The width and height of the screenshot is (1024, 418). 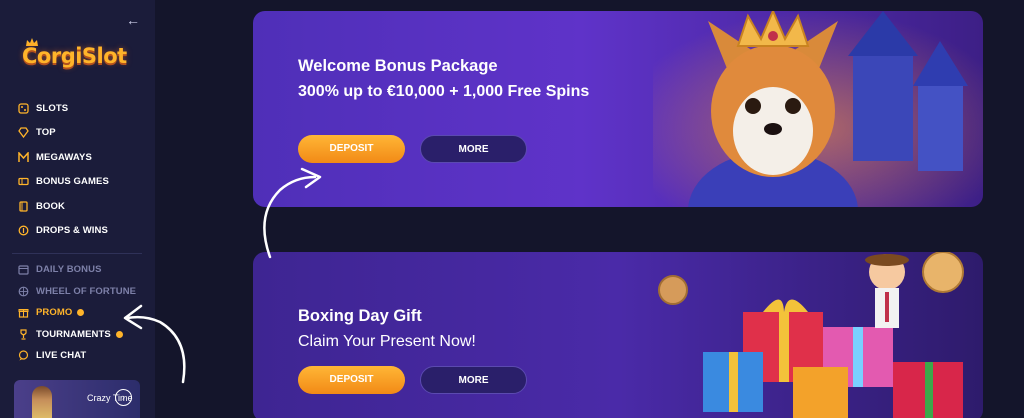 I want to click on sidebar-item-label: PROMO, so click(x=54, y=313).